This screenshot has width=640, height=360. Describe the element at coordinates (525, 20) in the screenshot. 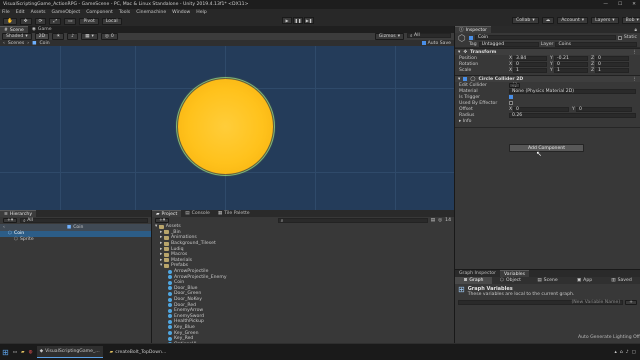

I see `collab-dropdown: Collab ▾` at that location.